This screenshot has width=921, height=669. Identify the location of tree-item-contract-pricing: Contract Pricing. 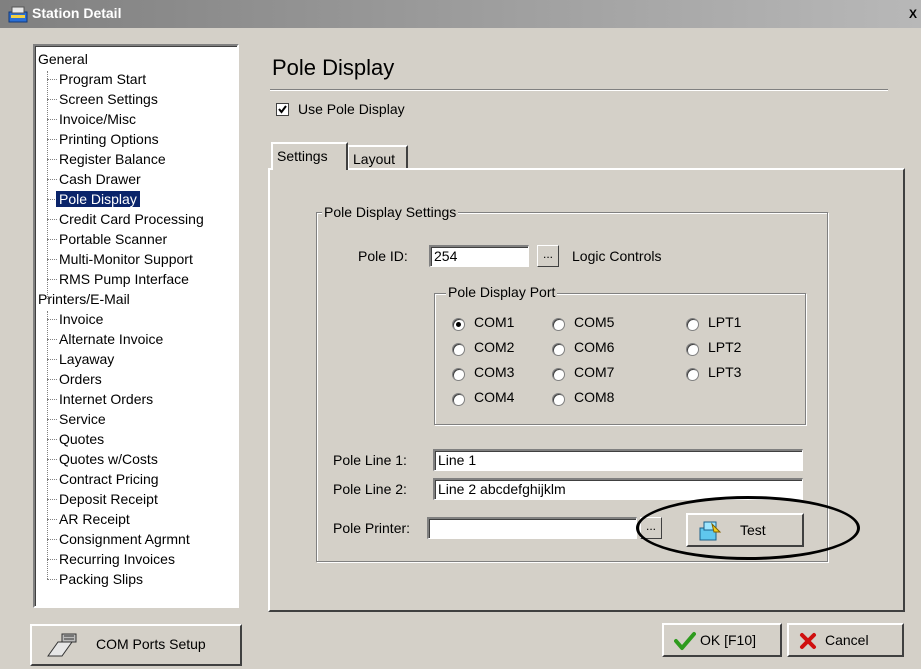
(109, 479).